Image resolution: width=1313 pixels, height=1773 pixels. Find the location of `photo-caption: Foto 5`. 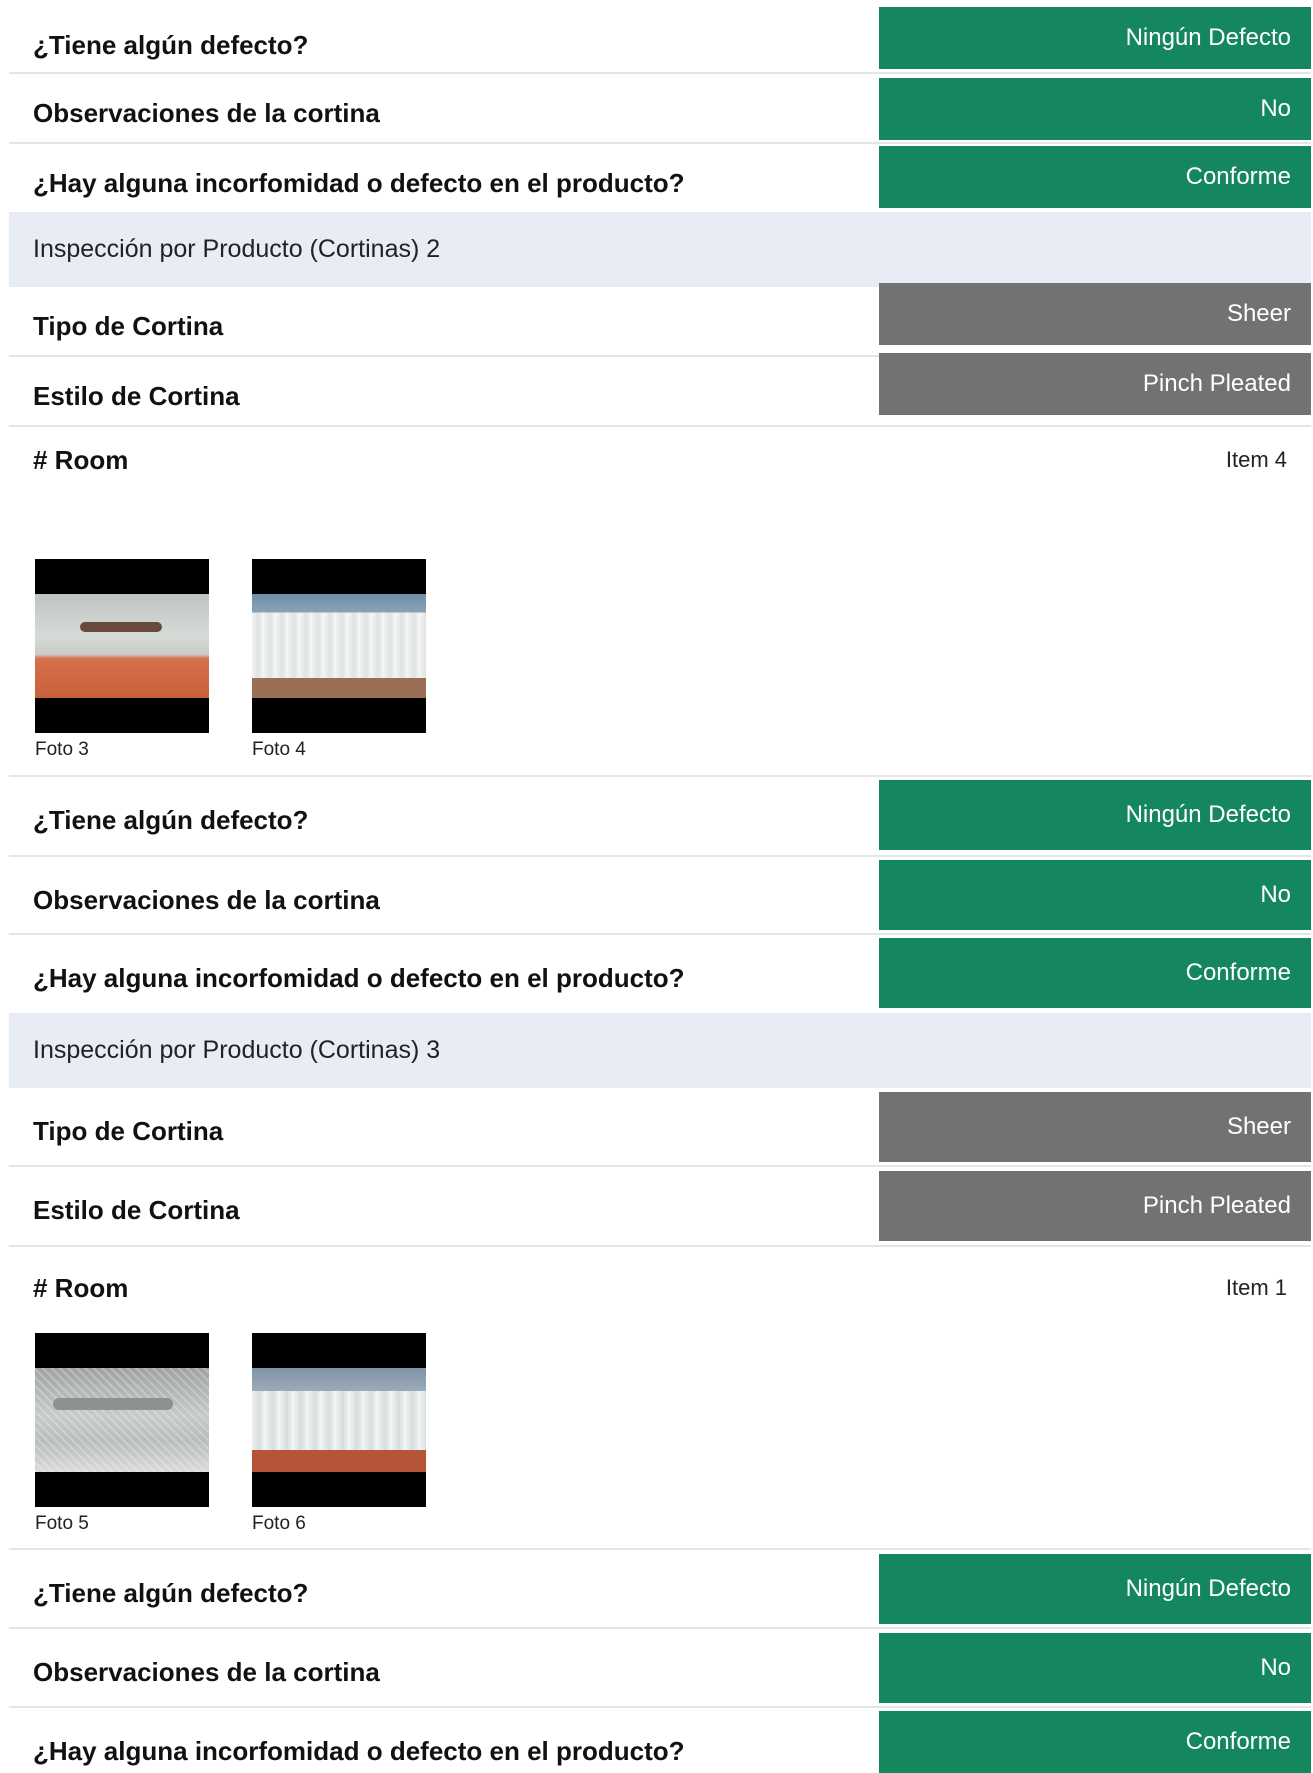

photo-caption: Foto 5 is located at coordinates (62, 1523).